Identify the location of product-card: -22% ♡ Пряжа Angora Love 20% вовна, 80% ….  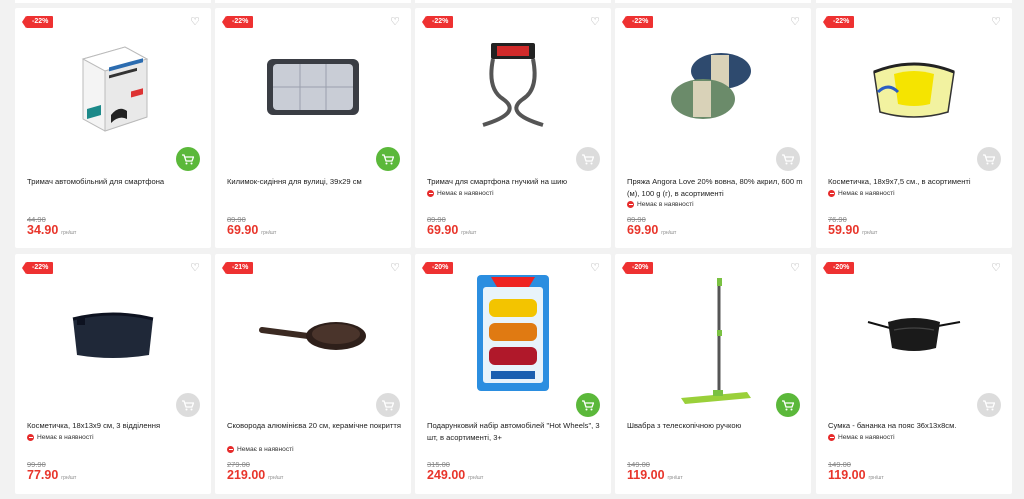
(713, 128).